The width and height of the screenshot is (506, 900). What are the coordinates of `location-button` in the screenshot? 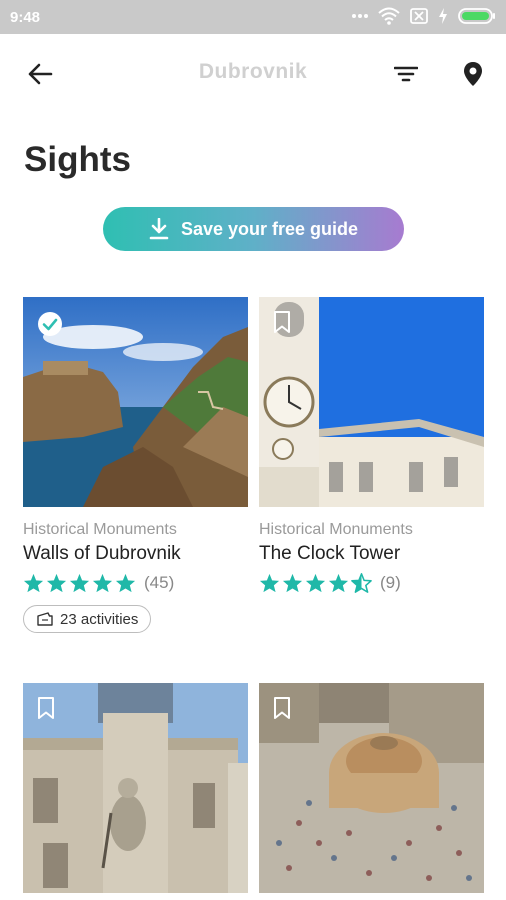 It's located at (473, 74).